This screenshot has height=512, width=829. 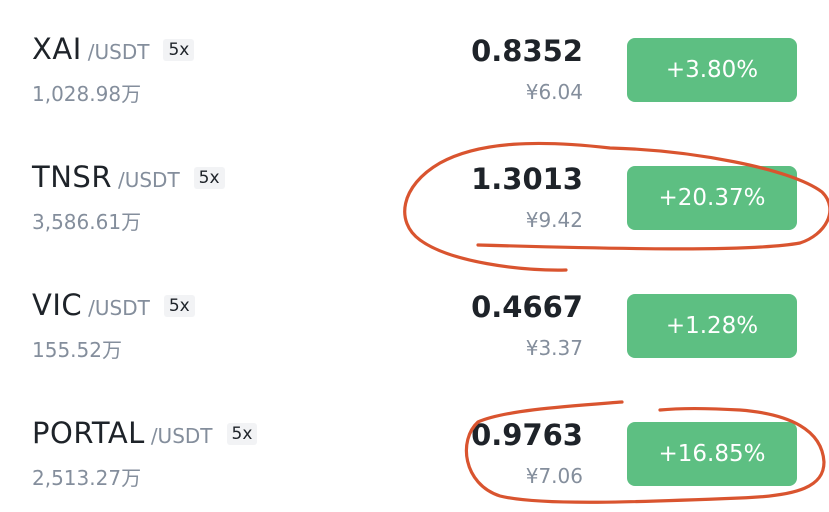 I want to click on change-percent-button: +20.37%, so click(x=712, y=198).